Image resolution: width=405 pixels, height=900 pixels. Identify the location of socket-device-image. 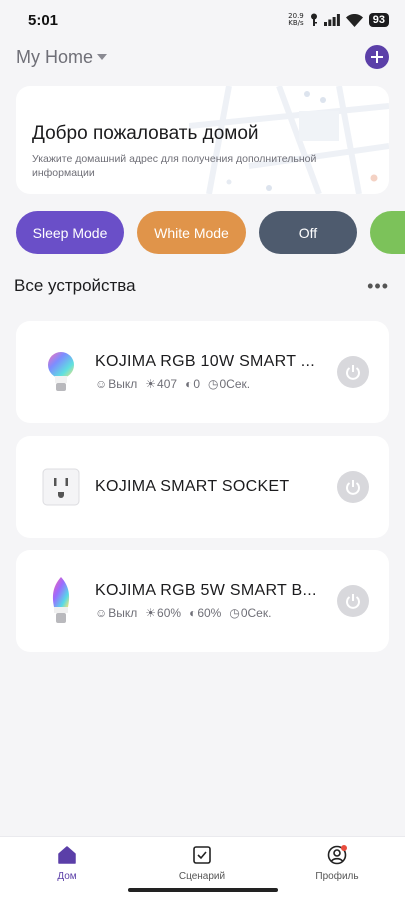
(61, 487).